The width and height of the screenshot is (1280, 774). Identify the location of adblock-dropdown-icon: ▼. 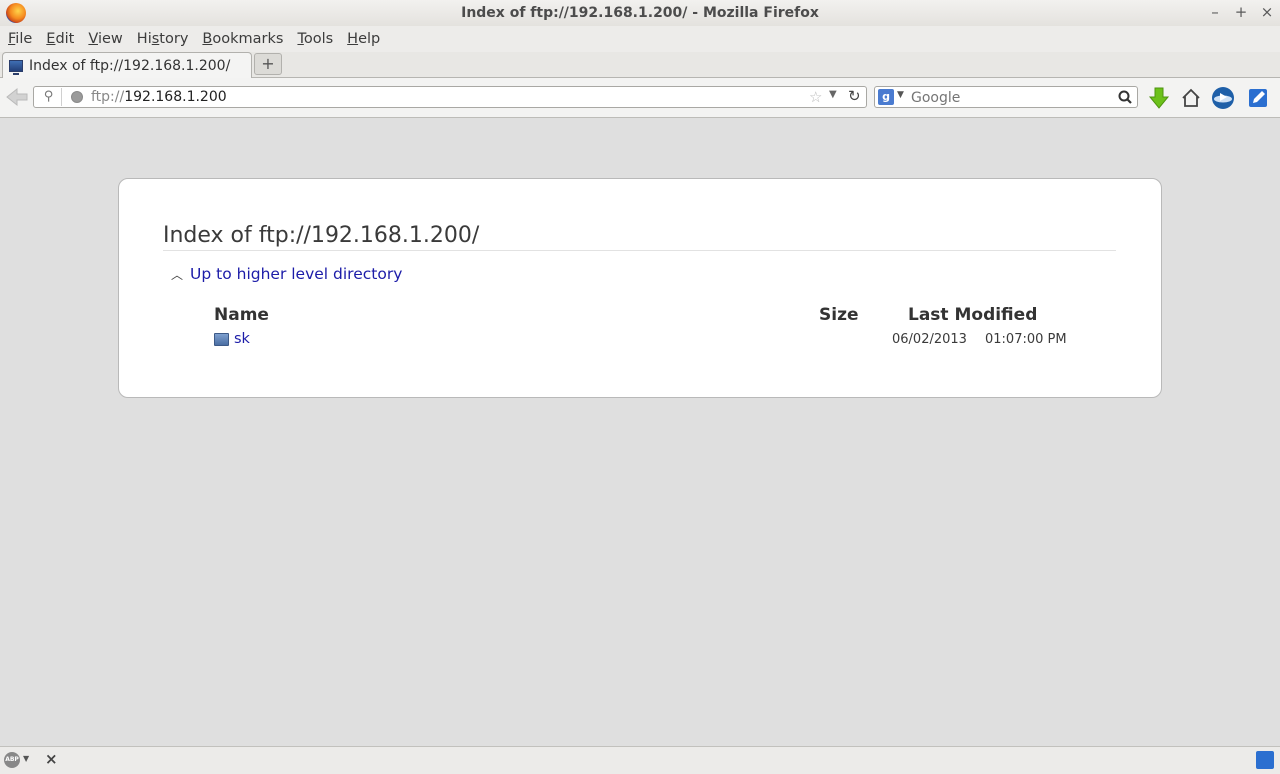
(26, 758).